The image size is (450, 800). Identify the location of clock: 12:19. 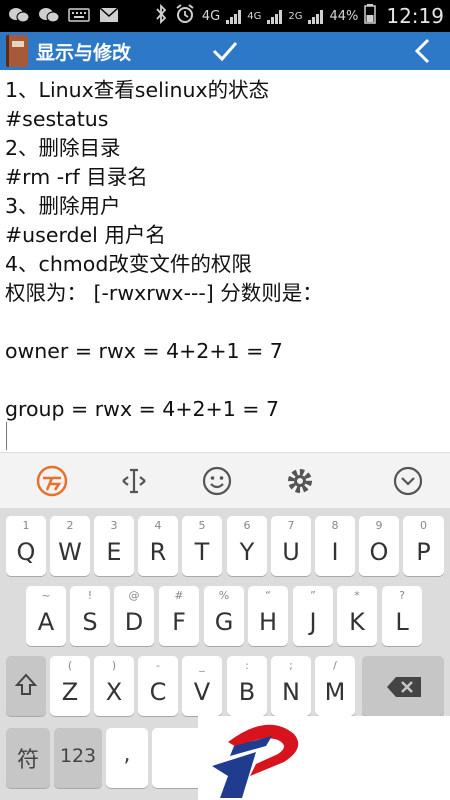
(415, 16).